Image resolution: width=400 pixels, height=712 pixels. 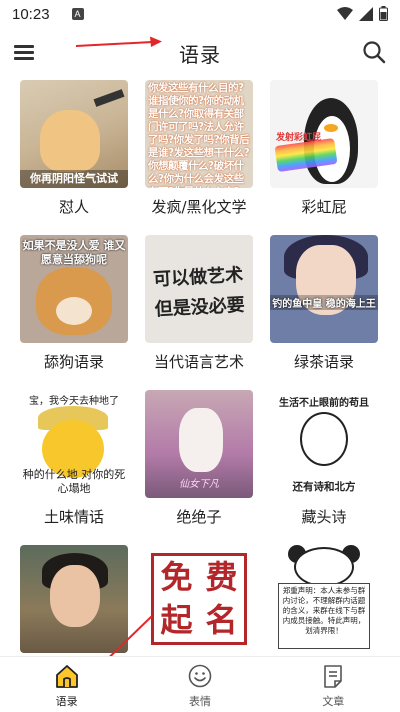 I want to click on category-card-lvcha: 钓的鱼中皇 稳的海上王 绿茶语录, so click(x=325, y=310).